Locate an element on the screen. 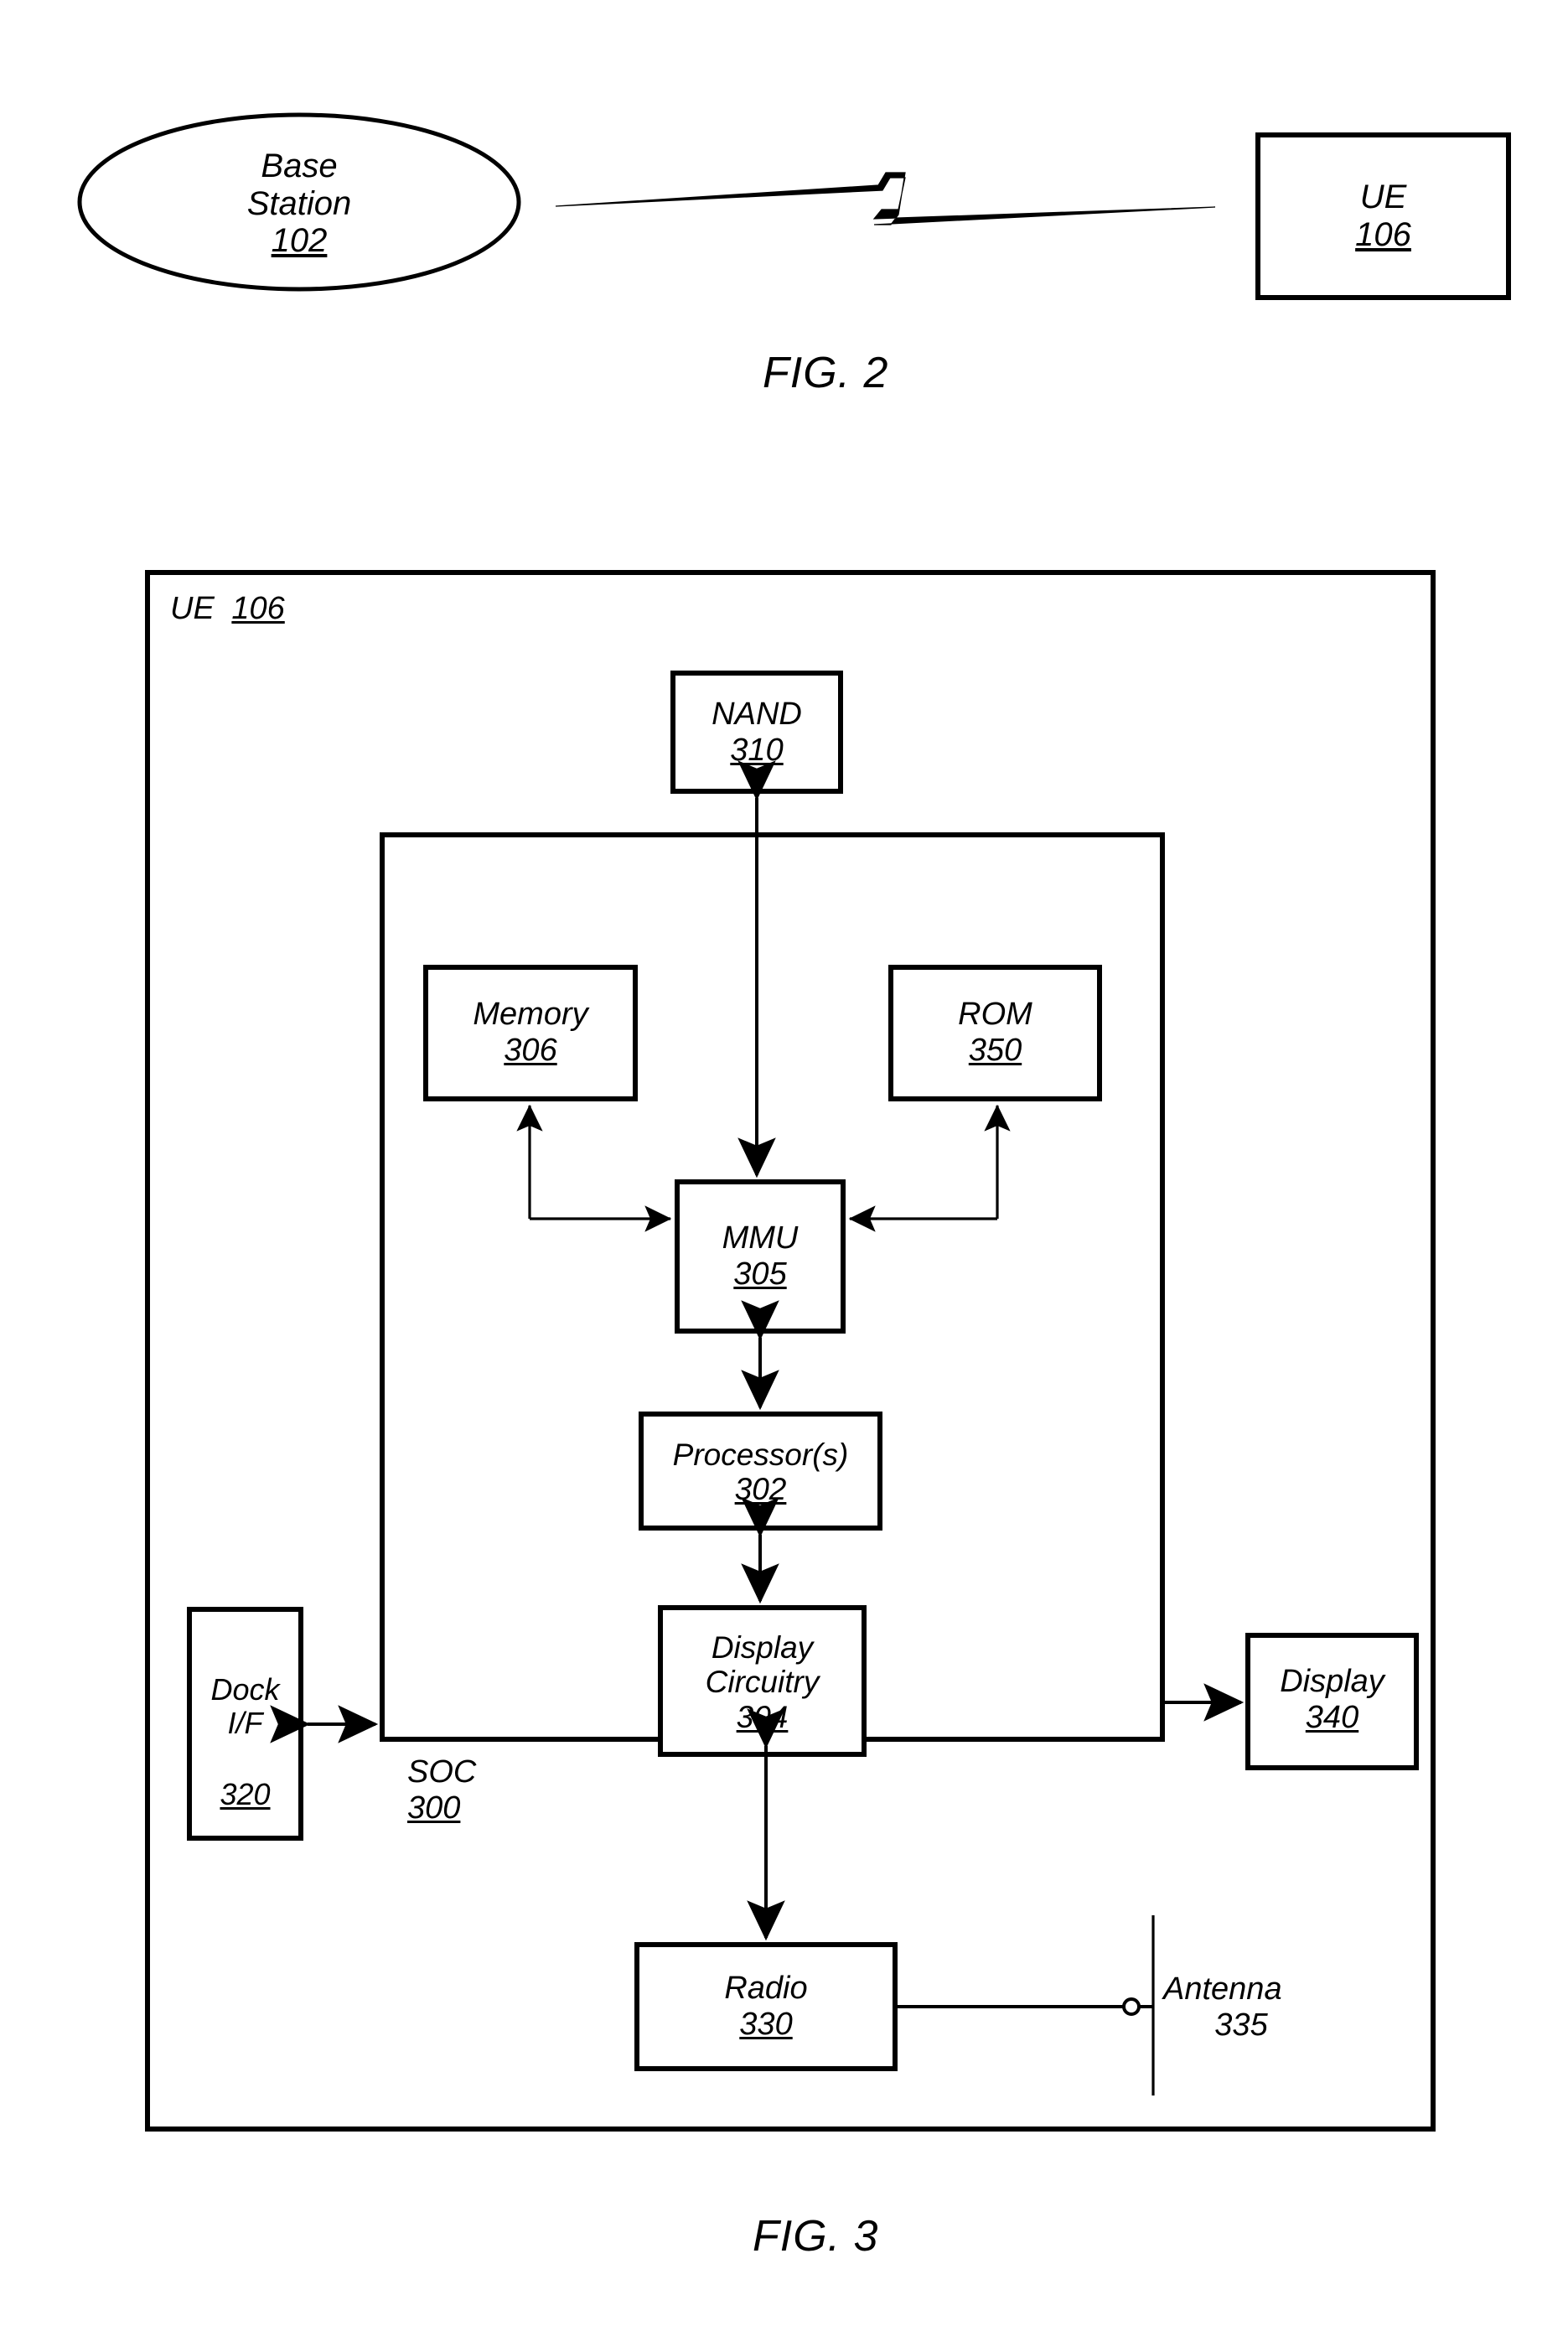  antenna-ref: 335 is located at coordinates (1241, 2025).